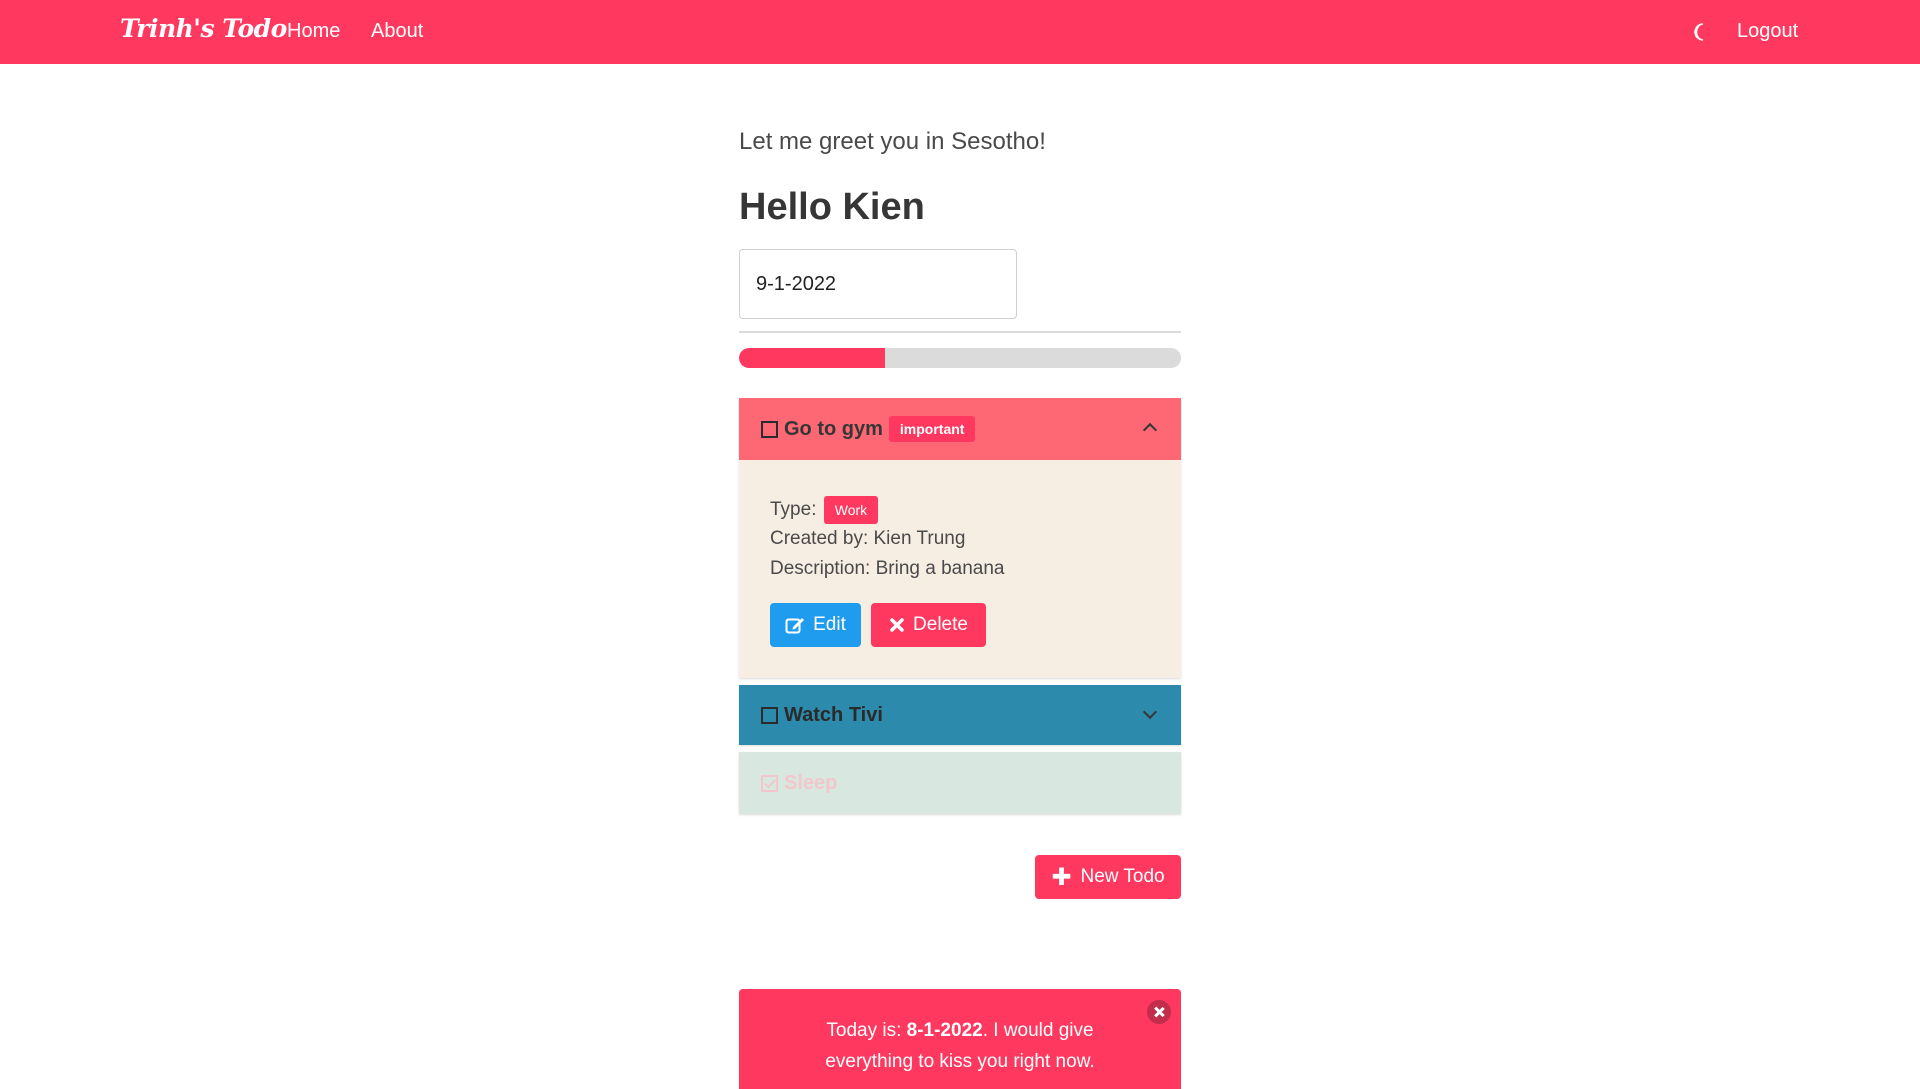  I want to click on type-tag: Work, so click(851, 510).